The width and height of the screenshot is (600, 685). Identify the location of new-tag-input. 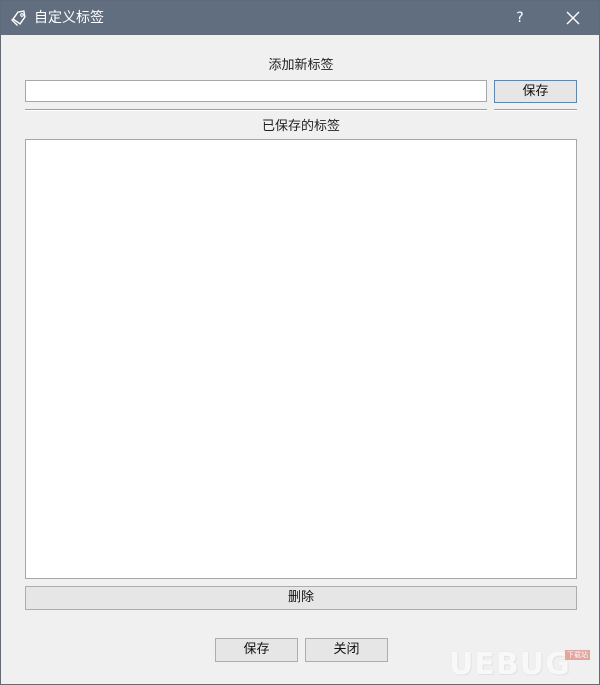
(256, 91).